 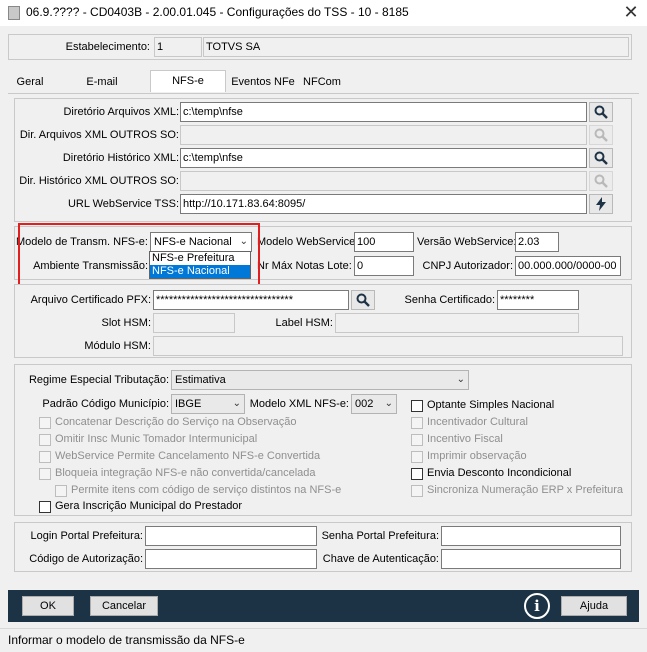 What do you see at coordinates (99, 181) in the screenshot?
I see `hist-other-label: Dir. Histórico XML OUTROS SO:` at bounding box center [99, 181].